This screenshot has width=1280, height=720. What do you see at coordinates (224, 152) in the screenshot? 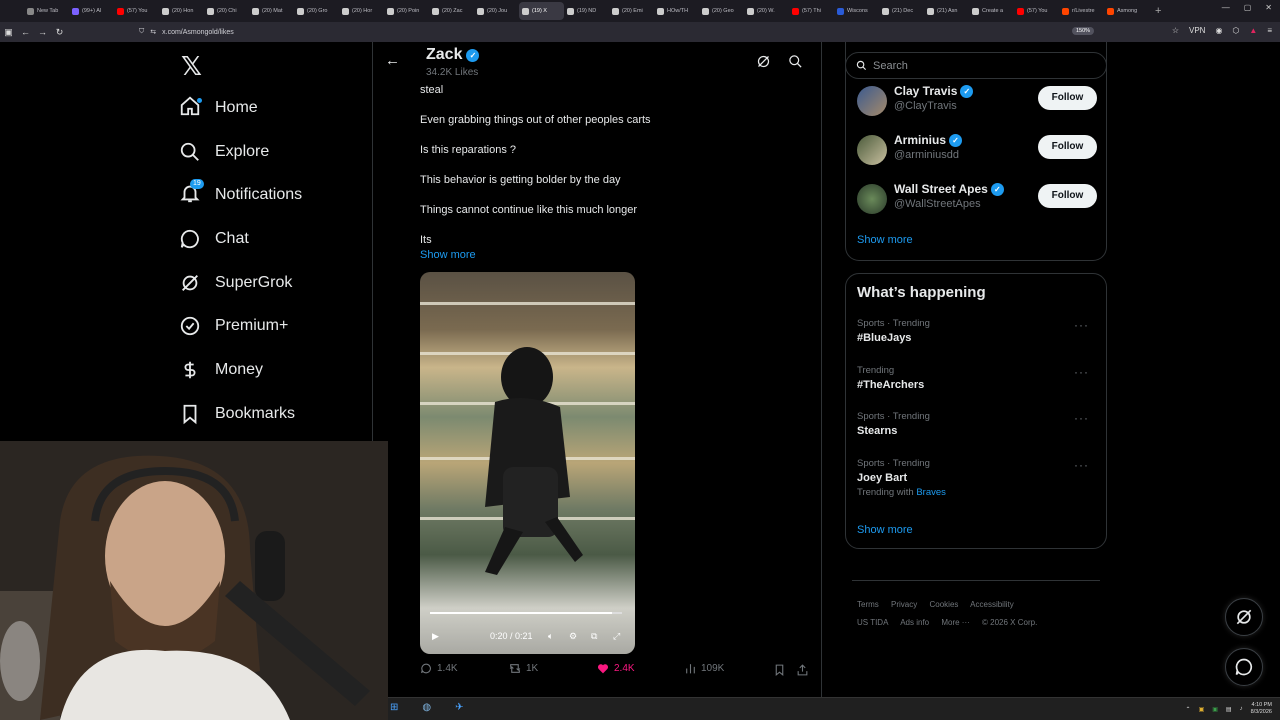
I see `nav-explore: Explore` at bounding box center [224, 152].